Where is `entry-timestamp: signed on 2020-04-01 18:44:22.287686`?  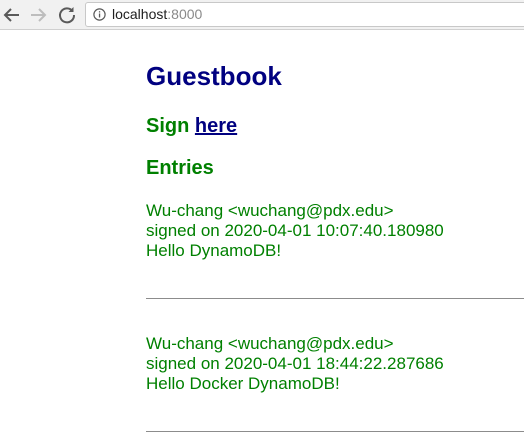 entry-timestamp: signed on 2020-04-01 18:44:22.287686 is located at coordinates (295, 363).